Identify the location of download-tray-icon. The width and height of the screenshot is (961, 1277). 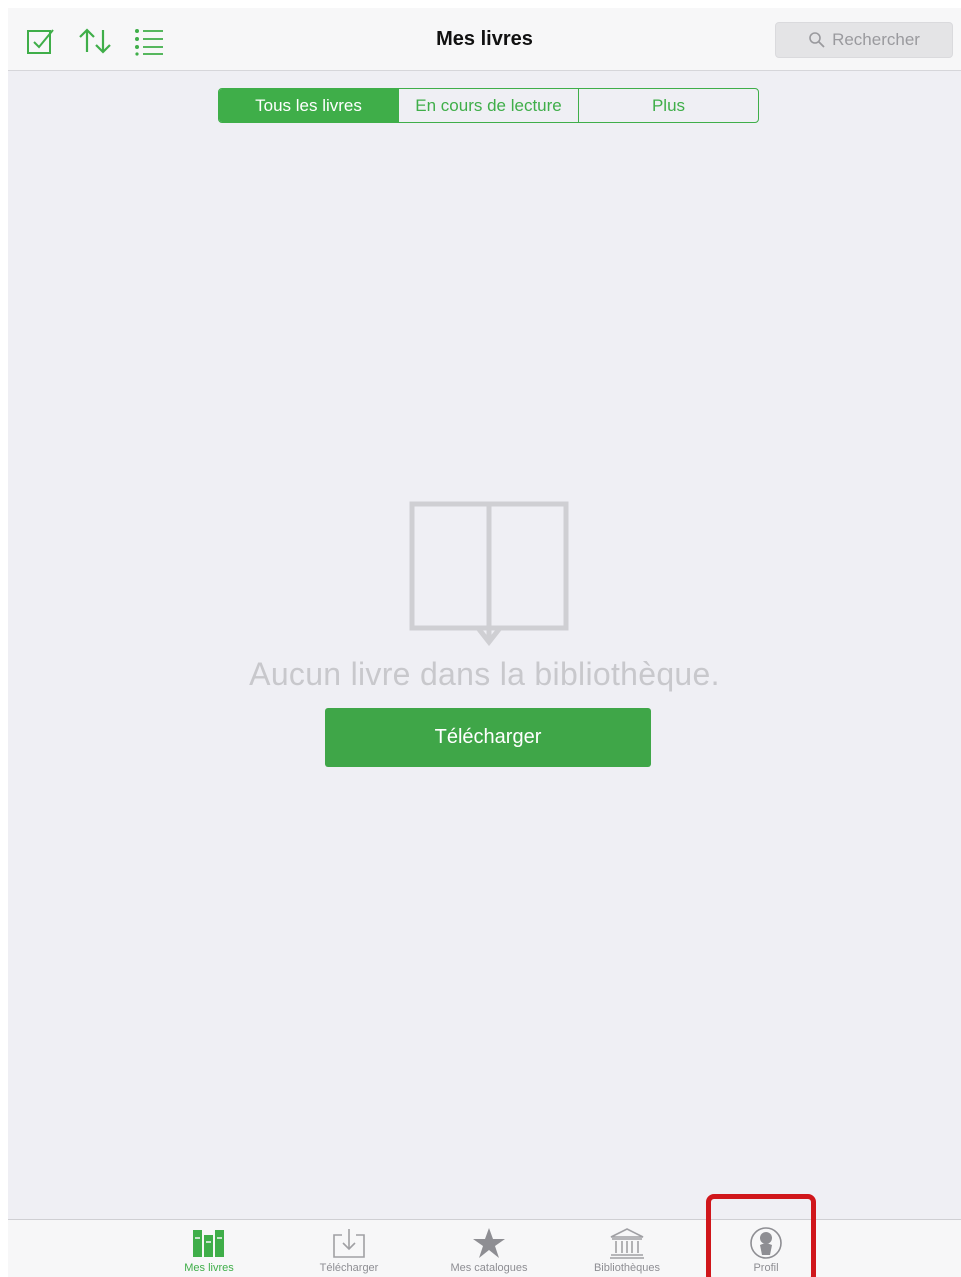
(349, 1243).